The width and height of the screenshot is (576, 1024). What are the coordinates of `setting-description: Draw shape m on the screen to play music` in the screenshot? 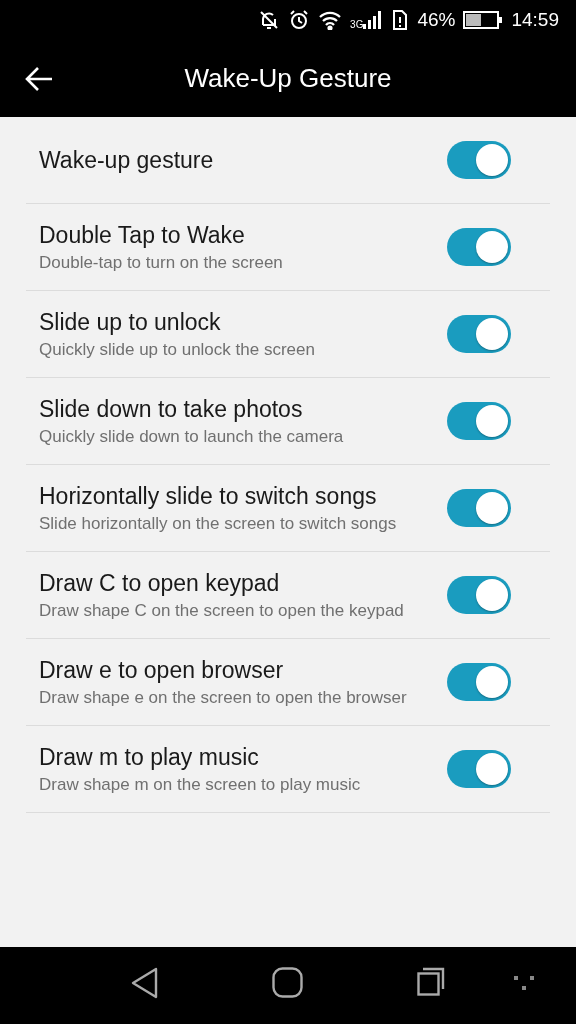 It's located at (200, 784).